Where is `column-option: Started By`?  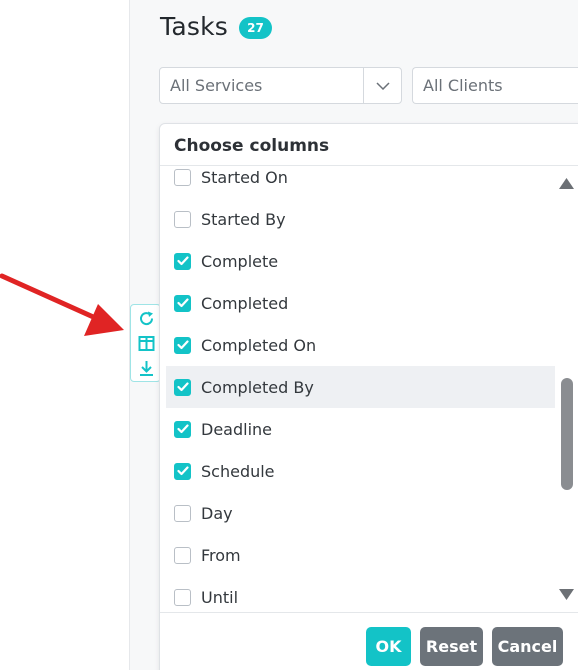
column-option: Started By is located at coordinates (360, 219).